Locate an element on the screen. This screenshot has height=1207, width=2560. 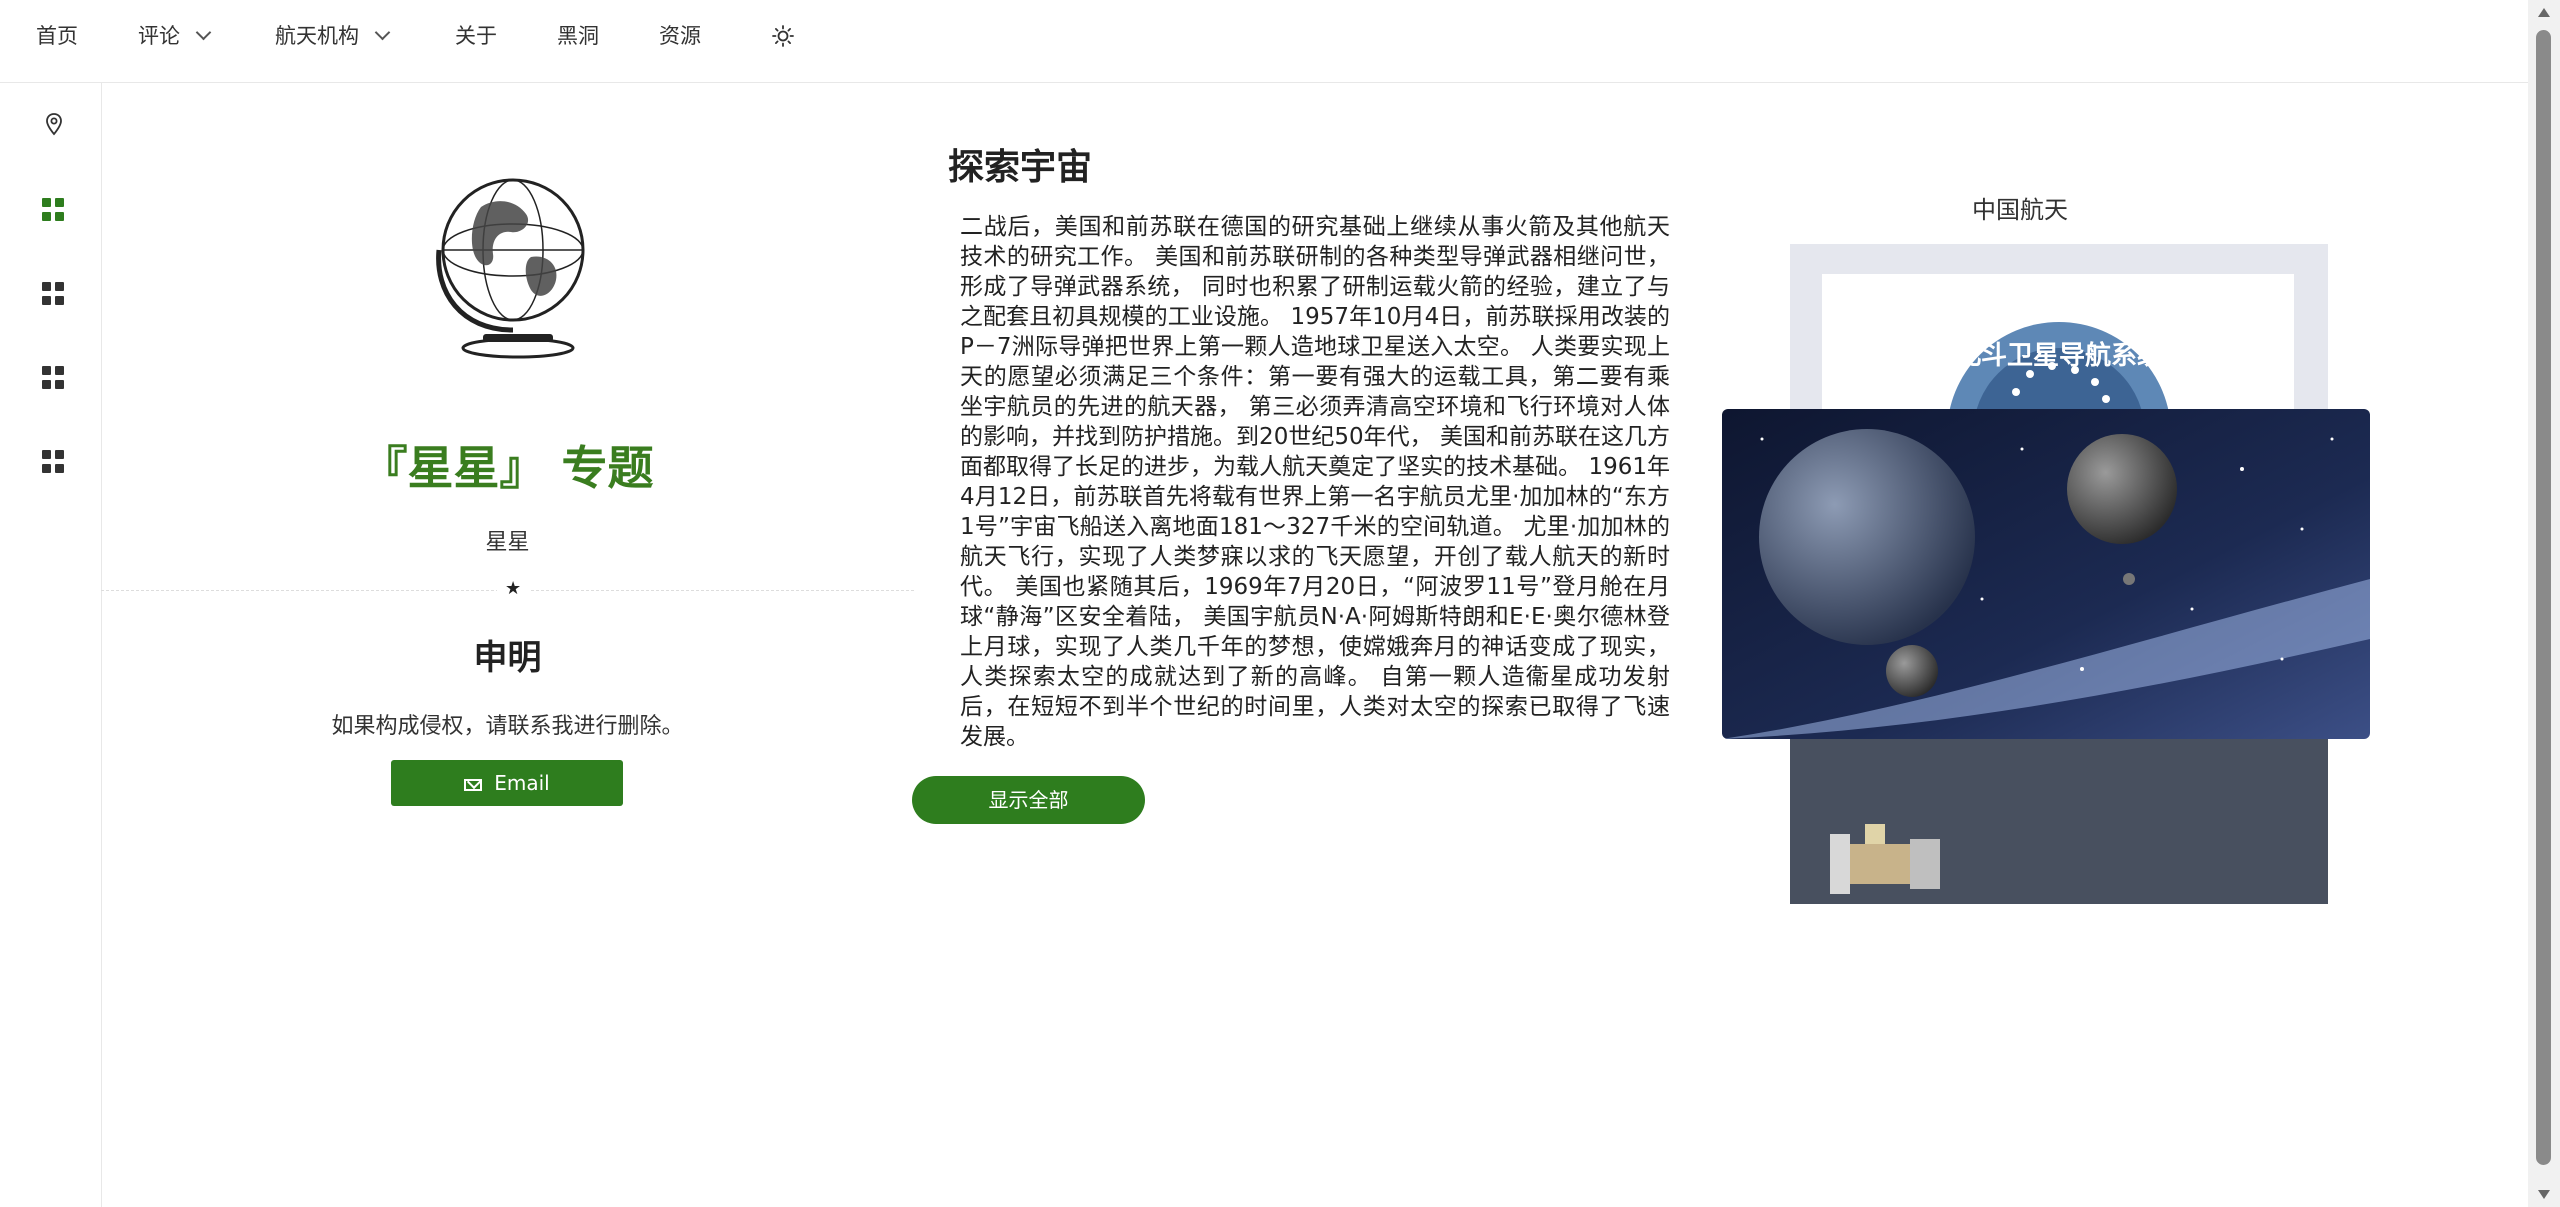
space-planets-image is located at coordinates (2046, 574).